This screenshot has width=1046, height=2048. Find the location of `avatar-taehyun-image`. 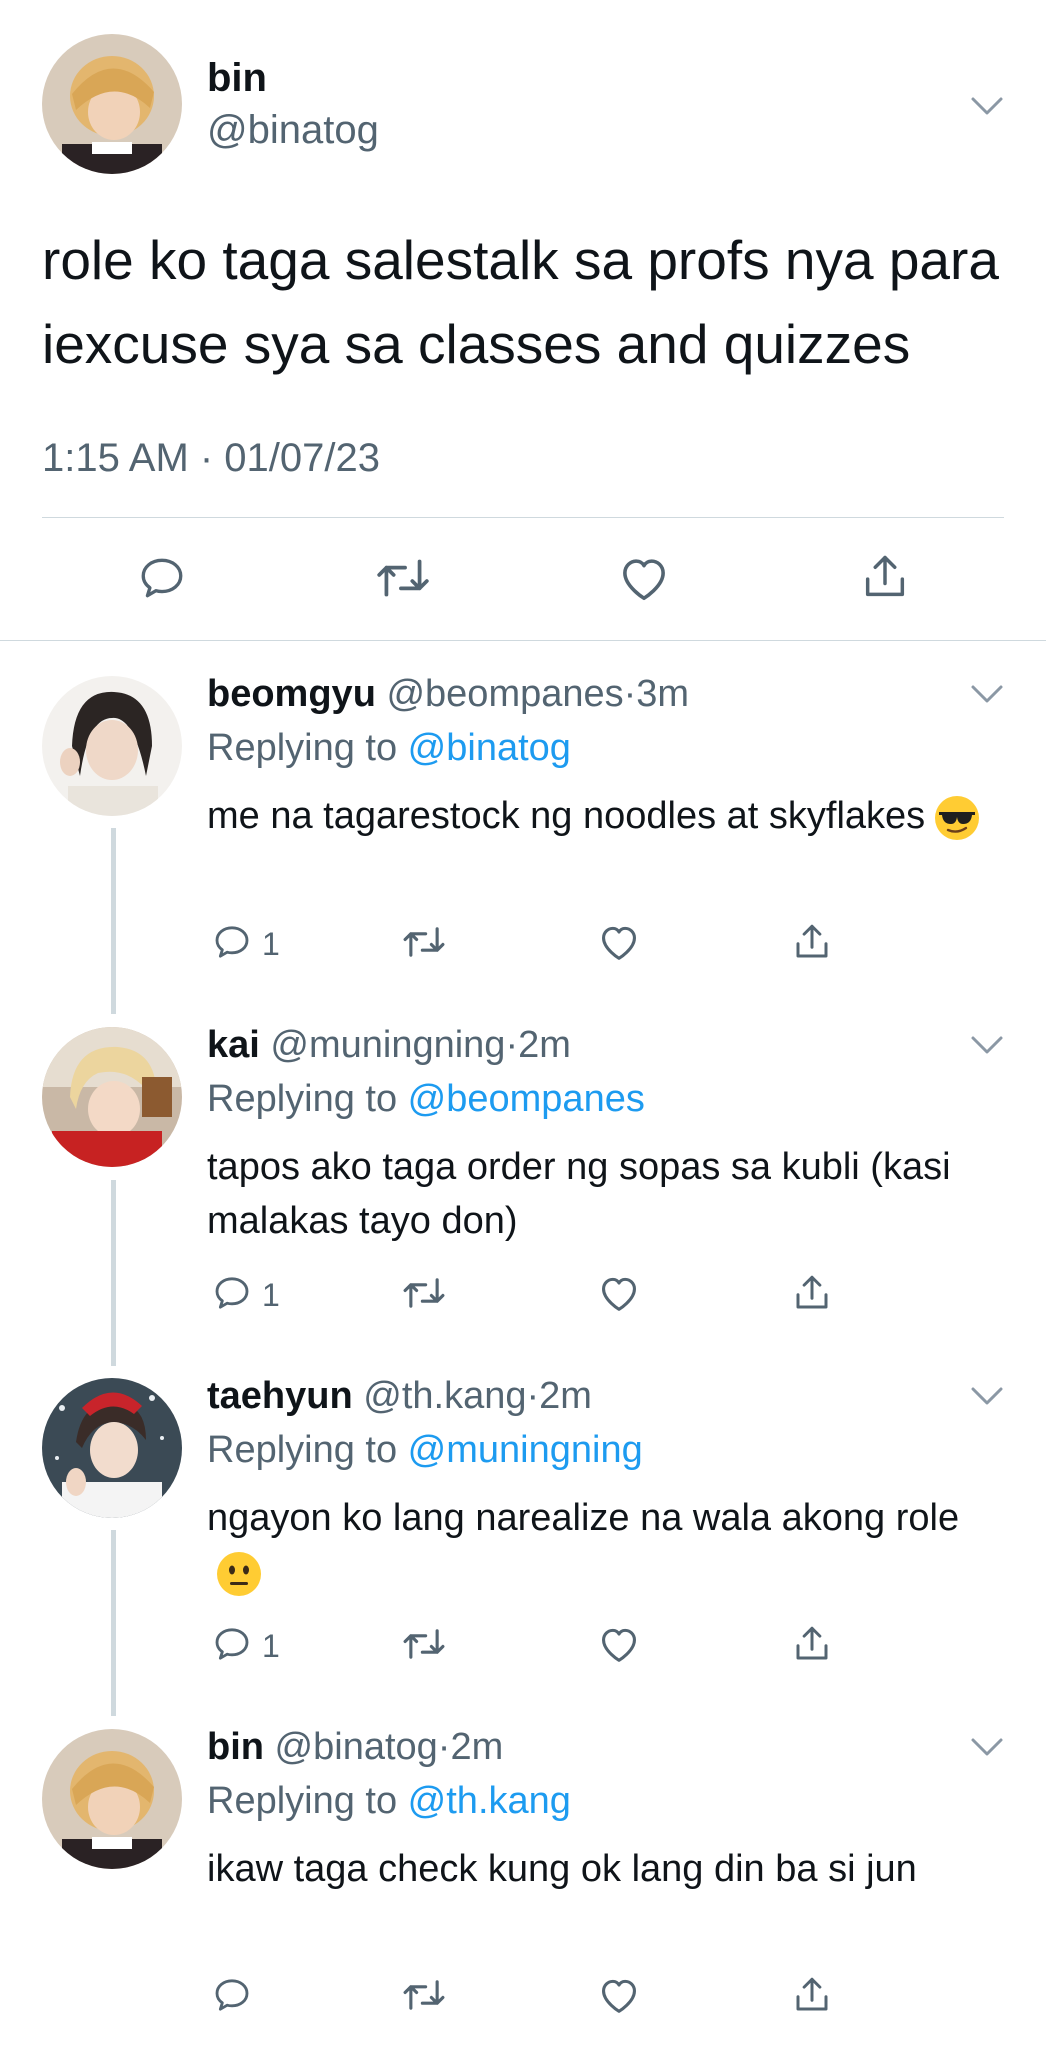

avatar-taehyun-image is located at coordinates (112, 1448).